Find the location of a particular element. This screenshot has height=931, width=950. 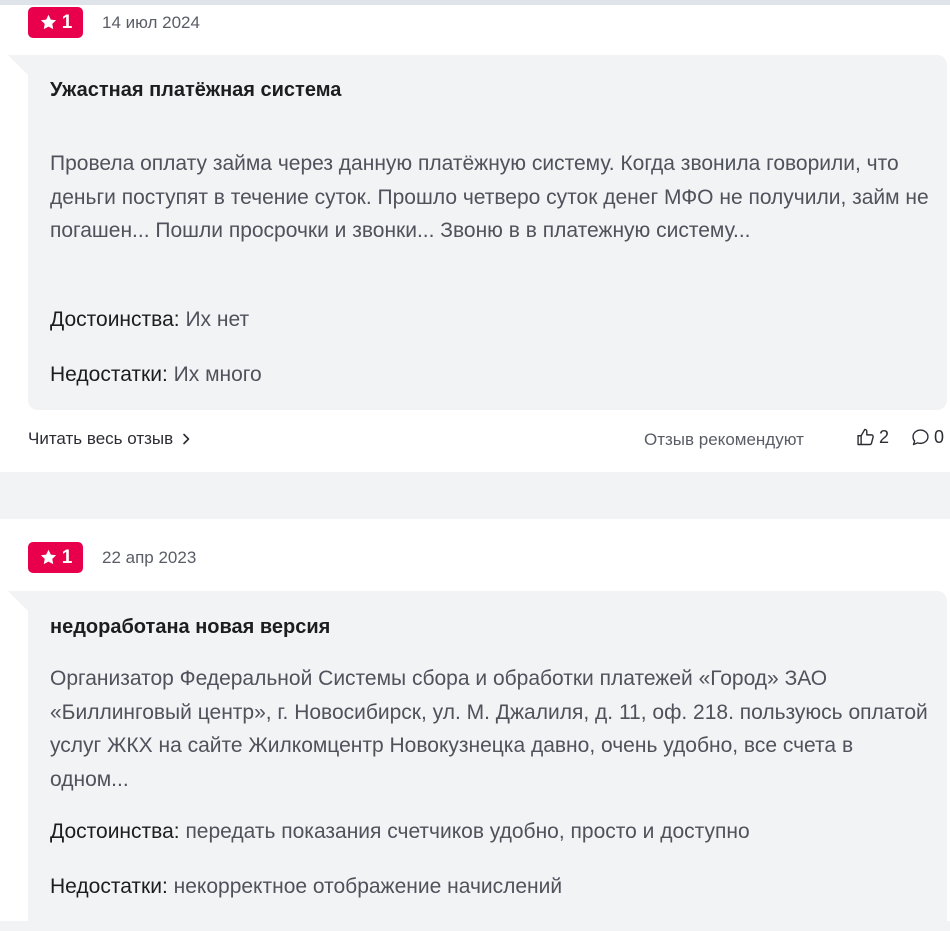

comments-button: 0 is located at coordinates (927, 437).